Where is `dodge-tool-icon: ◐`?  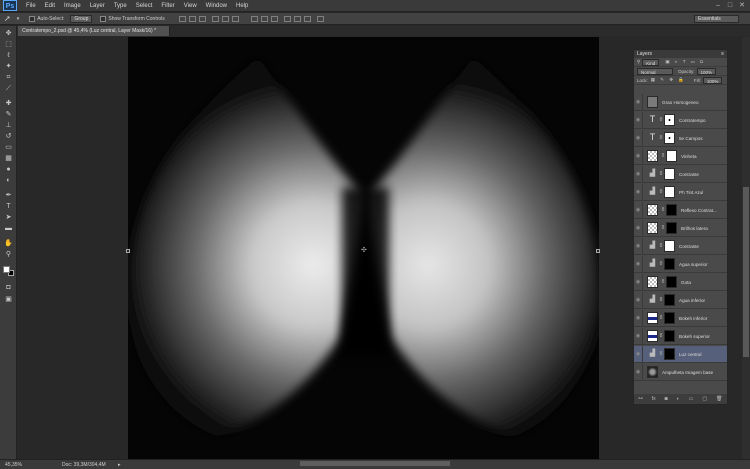 dodge-tool-icon: ◐ is located at coordinates (8, 181).